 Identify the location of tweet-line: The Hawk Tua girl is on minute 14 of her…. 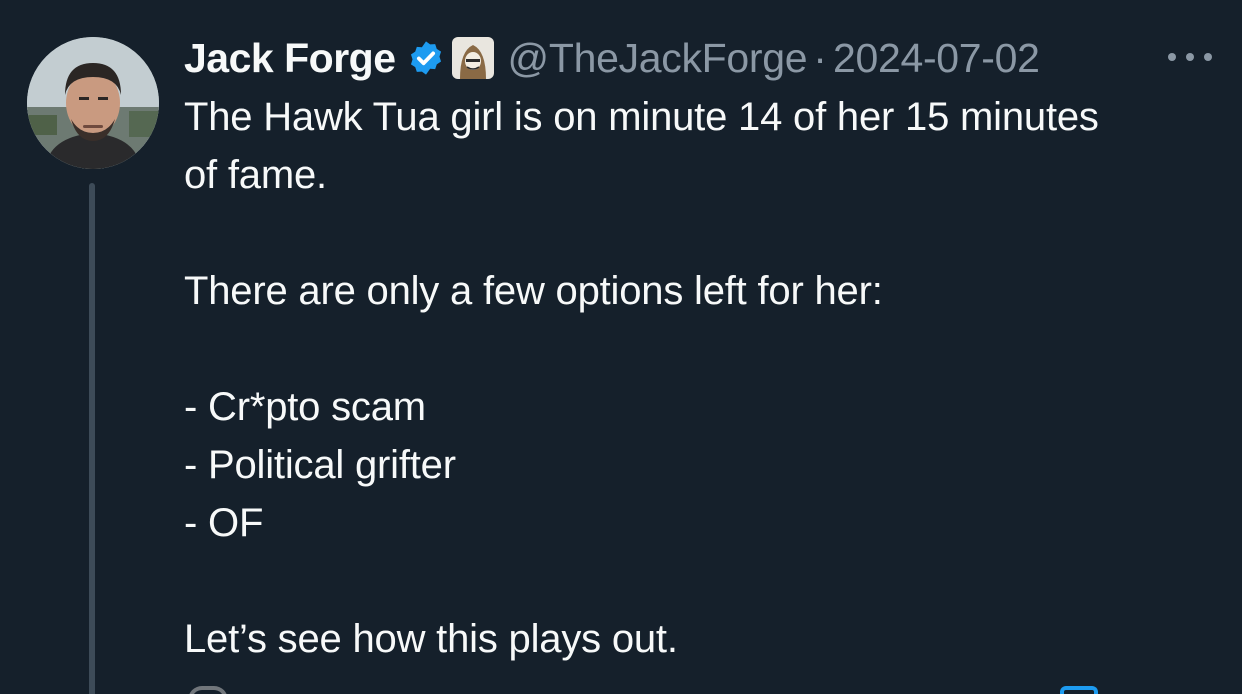
(641, 117).